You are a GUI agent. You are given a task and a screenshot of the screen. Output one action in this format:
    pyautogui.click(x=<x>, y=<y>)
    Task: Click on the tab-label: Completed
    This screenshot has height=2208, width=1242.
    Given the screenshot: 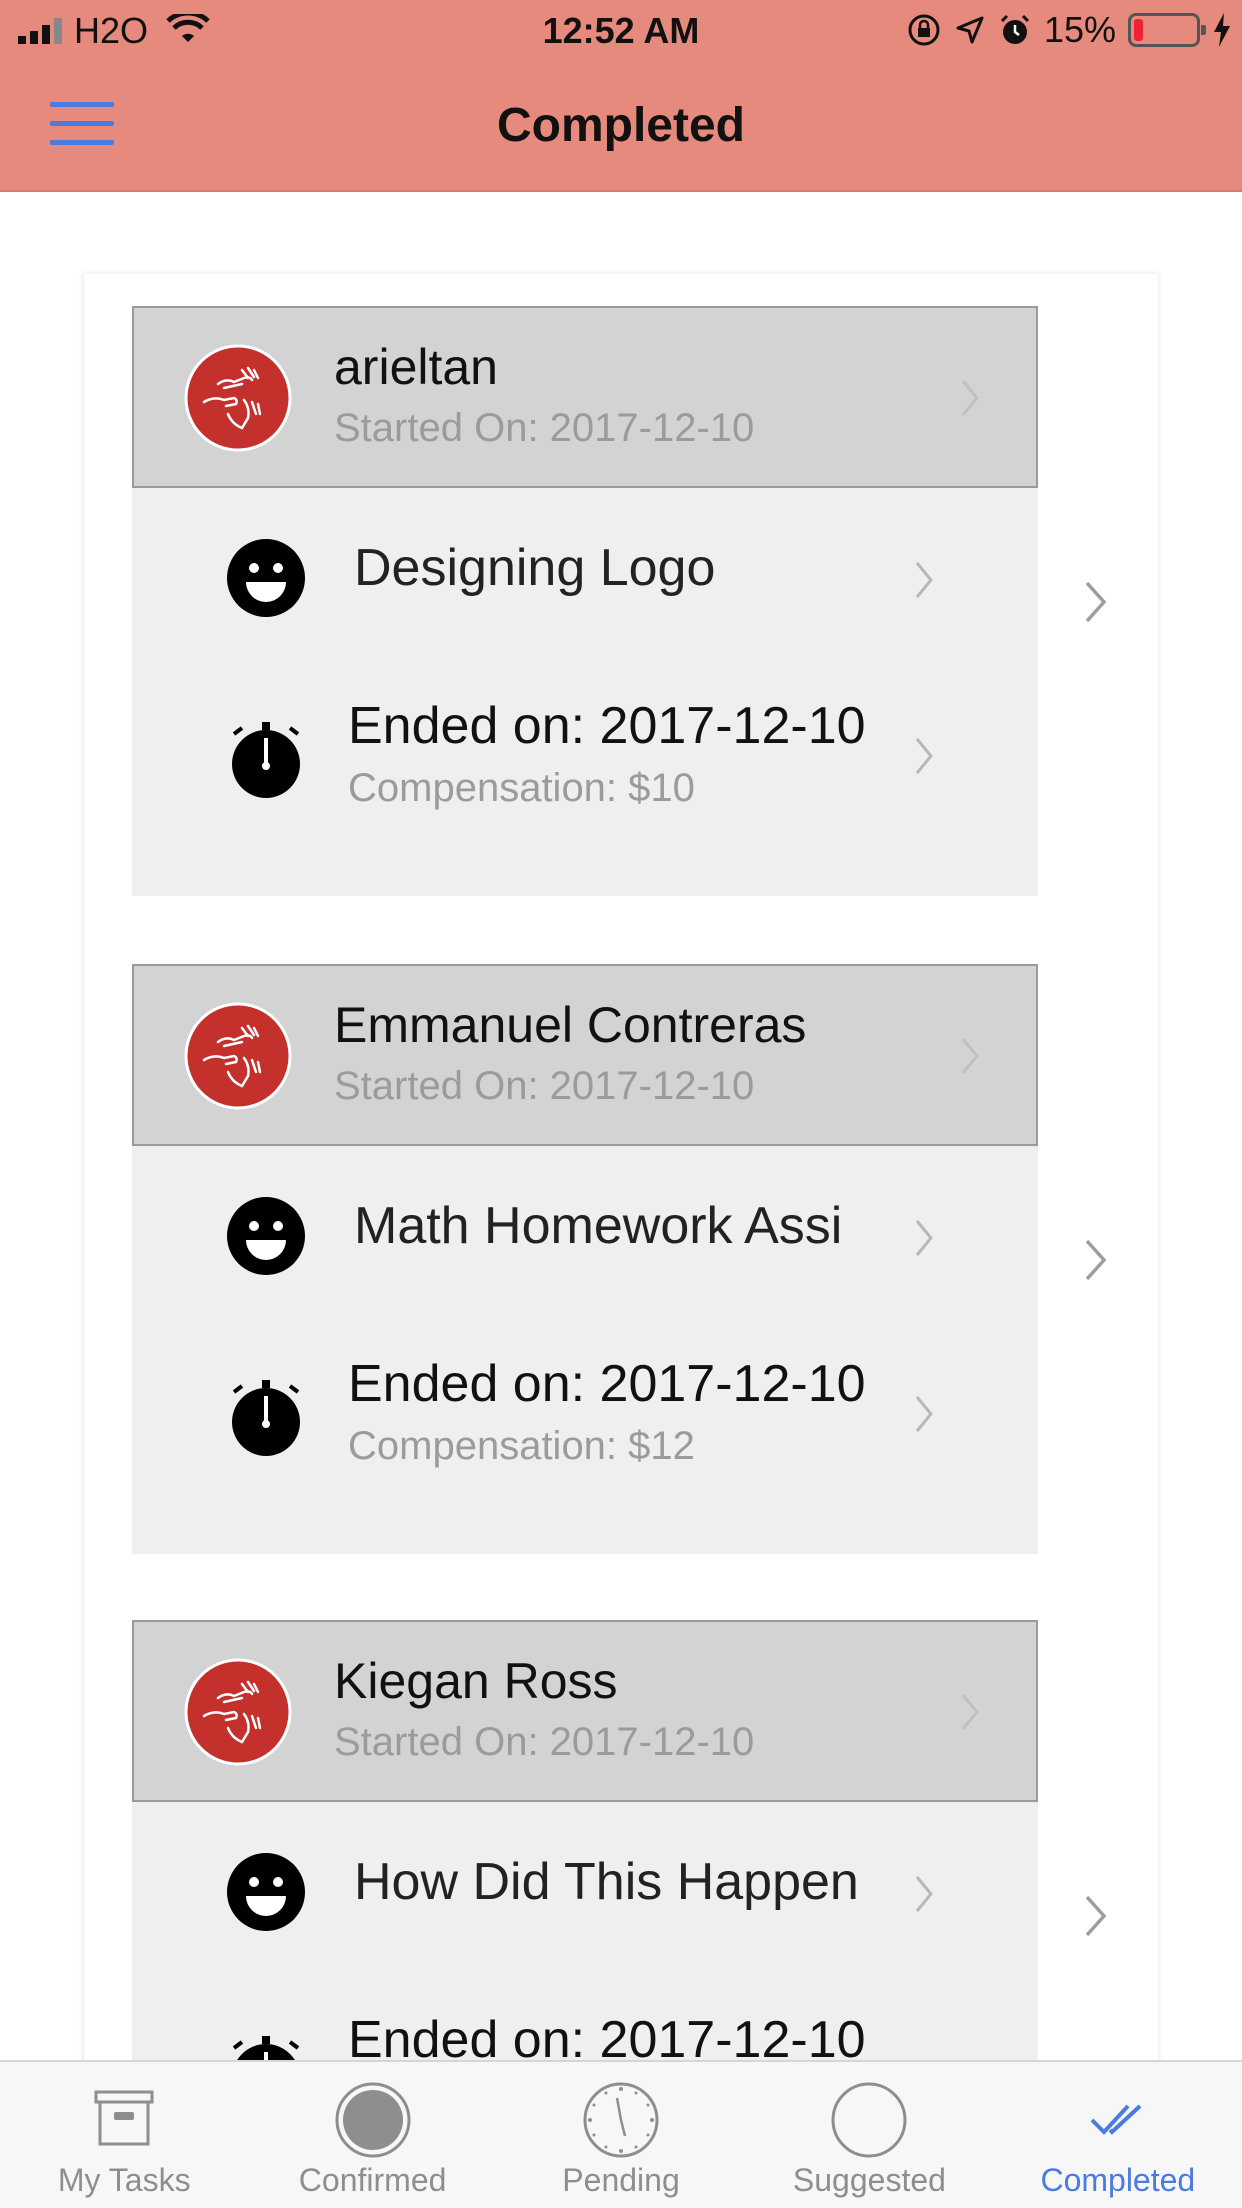 What is the action you would take?
    pyautogui.click(x=1118, y=2180)
    